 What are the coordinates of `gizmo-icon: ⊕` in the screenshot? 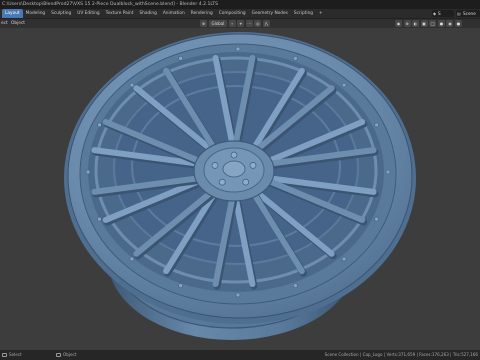 It's located at (407, 23).